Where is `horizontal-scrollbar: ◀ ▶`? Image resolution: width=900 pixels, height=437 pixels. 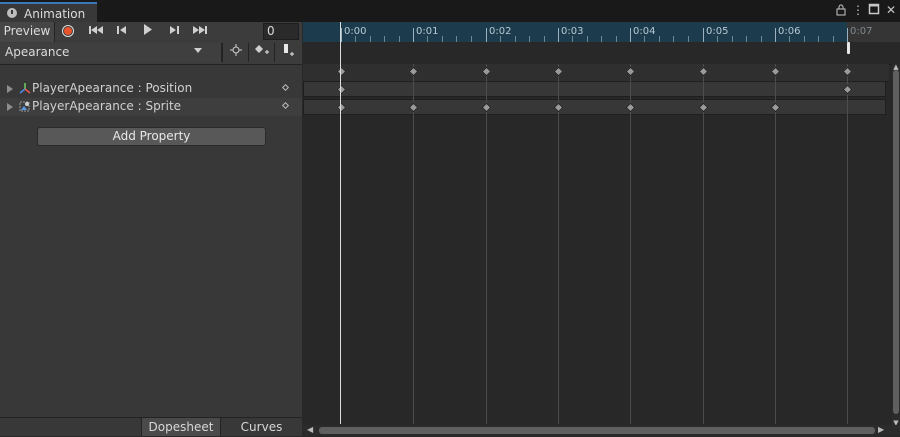 horizontal-scrollbar: ◀ ▶ is located at coordinates (601, 430).